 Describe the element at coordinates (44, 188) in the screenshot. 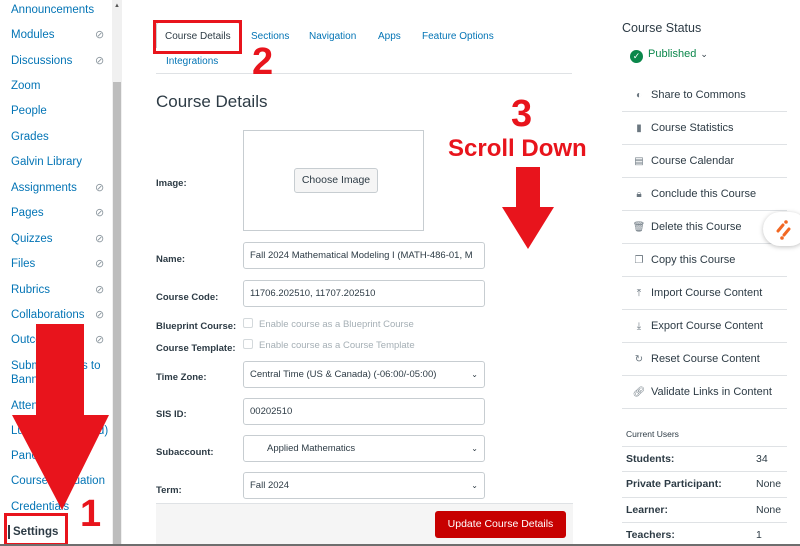

I see `sidebar-item-label: Assignments` at that location.